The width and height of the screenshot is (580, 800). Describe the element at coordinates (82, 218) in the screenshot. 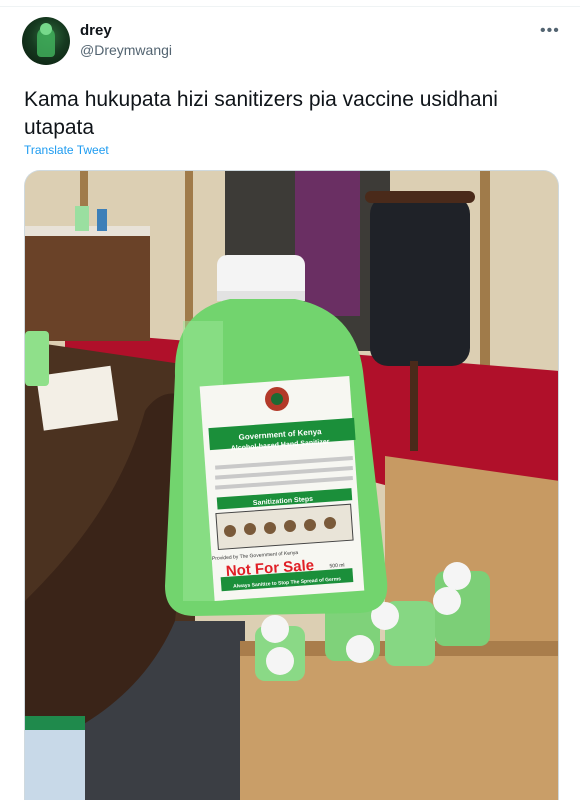

I see `bottle` at that location.